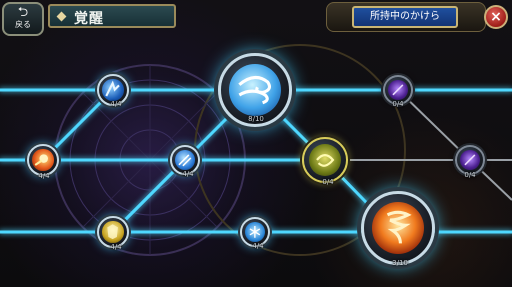 The image size is (512, 287). What do you see at coordinates (89, 19) in the screenshot?
I see `page-title: 覚醒` at bounding box center [89, 19].